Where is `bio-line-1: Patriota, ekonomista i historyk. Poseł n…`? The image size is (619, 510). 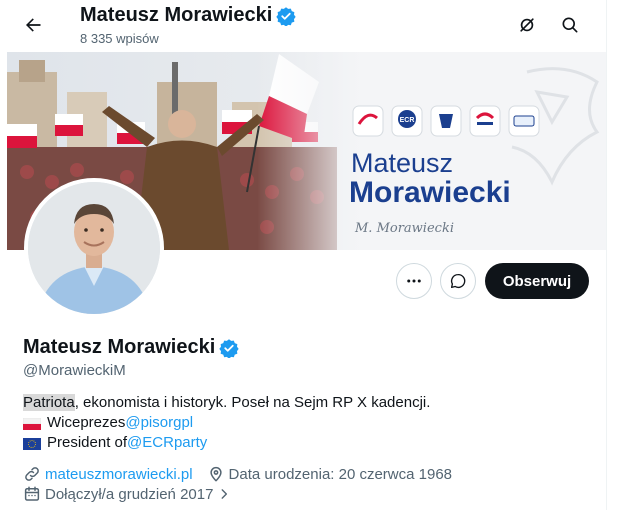 bio-line-1: Patriota, ekonomista i historyk. Poseł n… is located at coordinates (226, 402).